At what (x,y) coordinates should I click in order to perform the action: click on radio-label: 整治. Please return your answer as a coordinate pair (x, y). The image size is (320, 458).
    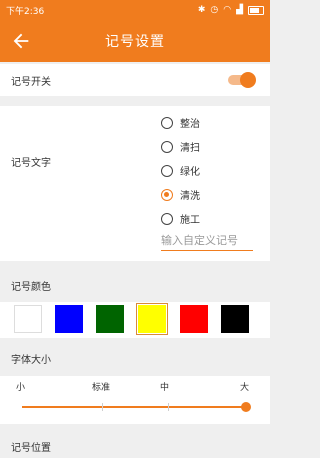
    Looking at the image, I should click on (190, 124).